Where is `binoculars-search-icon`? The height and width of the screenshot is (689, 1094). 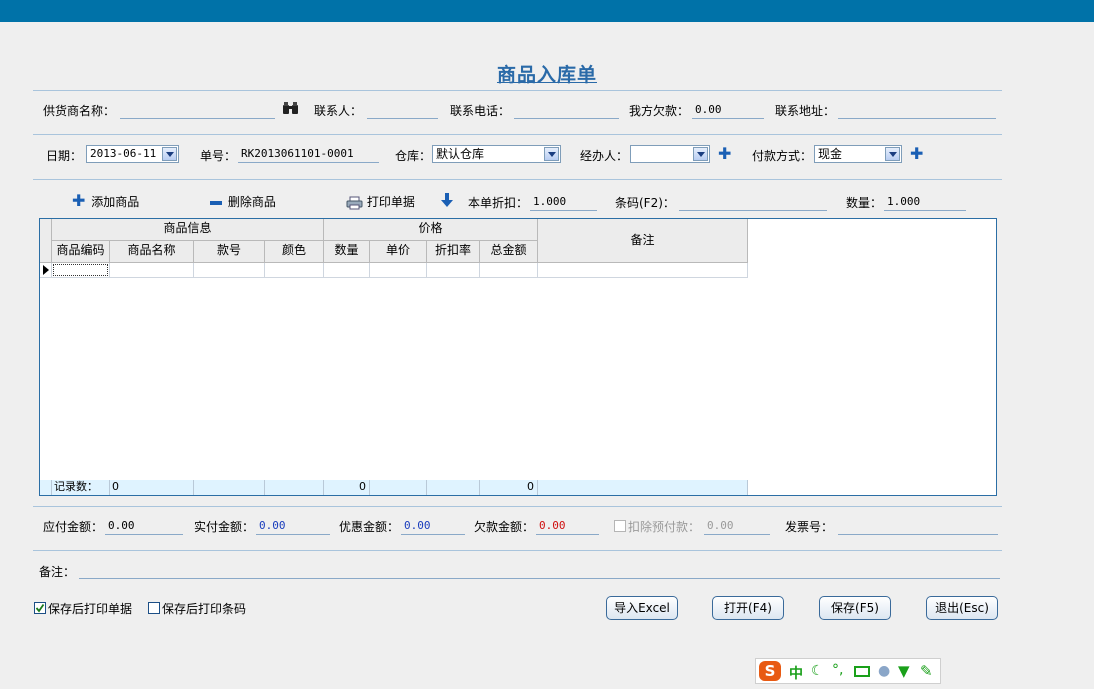 binoculars-search-icon is located at coordinates (290, 109).